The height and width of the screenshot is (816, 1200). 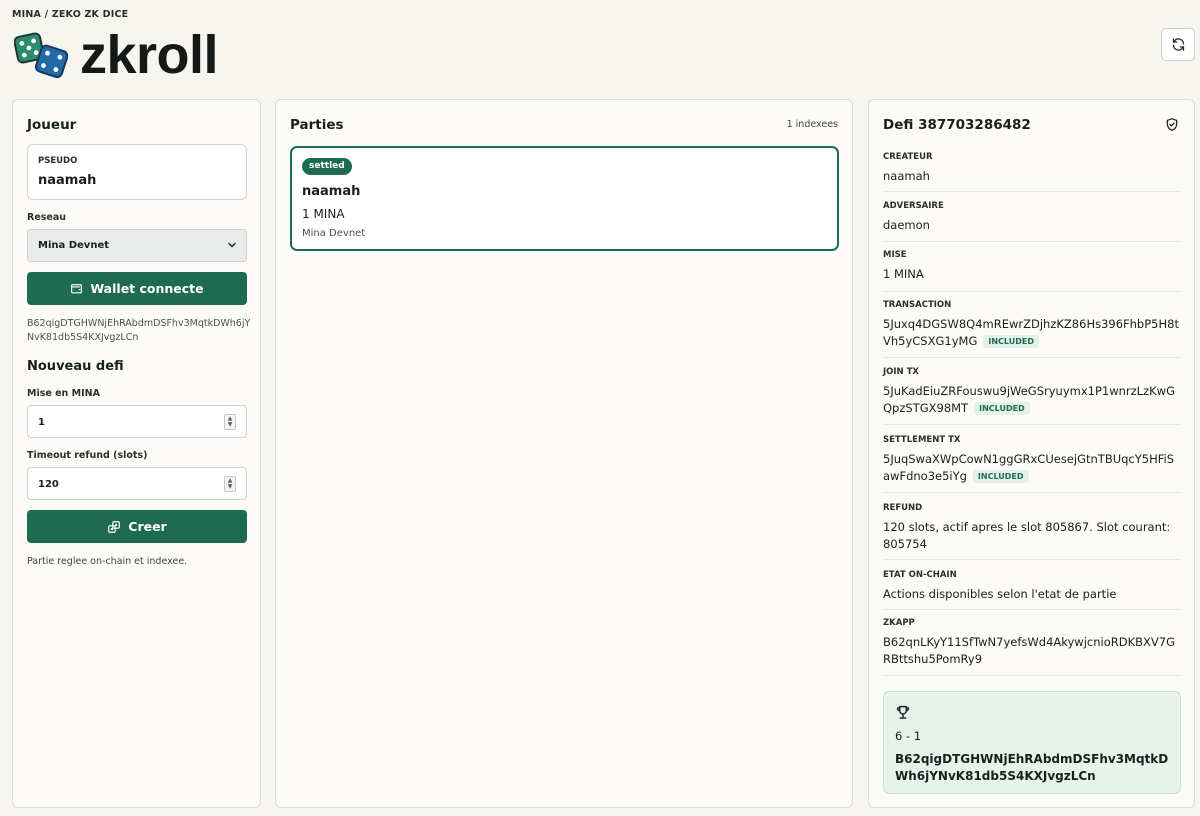 I want to click on game-card: settled naamah 1 MINA Mina Devnet, so click(x=564, y=198).